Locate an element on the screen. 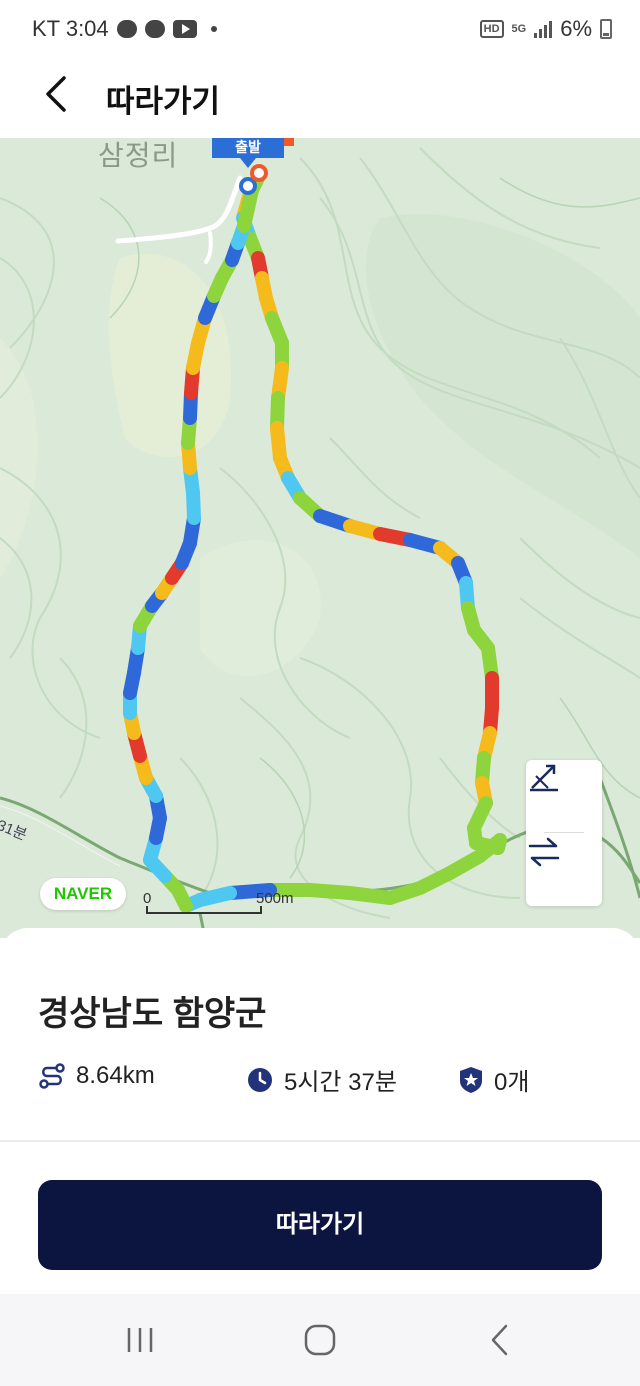 The width and height of the screenshot is (640, 1386). youtube-icon is located at coordinates (184, 29).